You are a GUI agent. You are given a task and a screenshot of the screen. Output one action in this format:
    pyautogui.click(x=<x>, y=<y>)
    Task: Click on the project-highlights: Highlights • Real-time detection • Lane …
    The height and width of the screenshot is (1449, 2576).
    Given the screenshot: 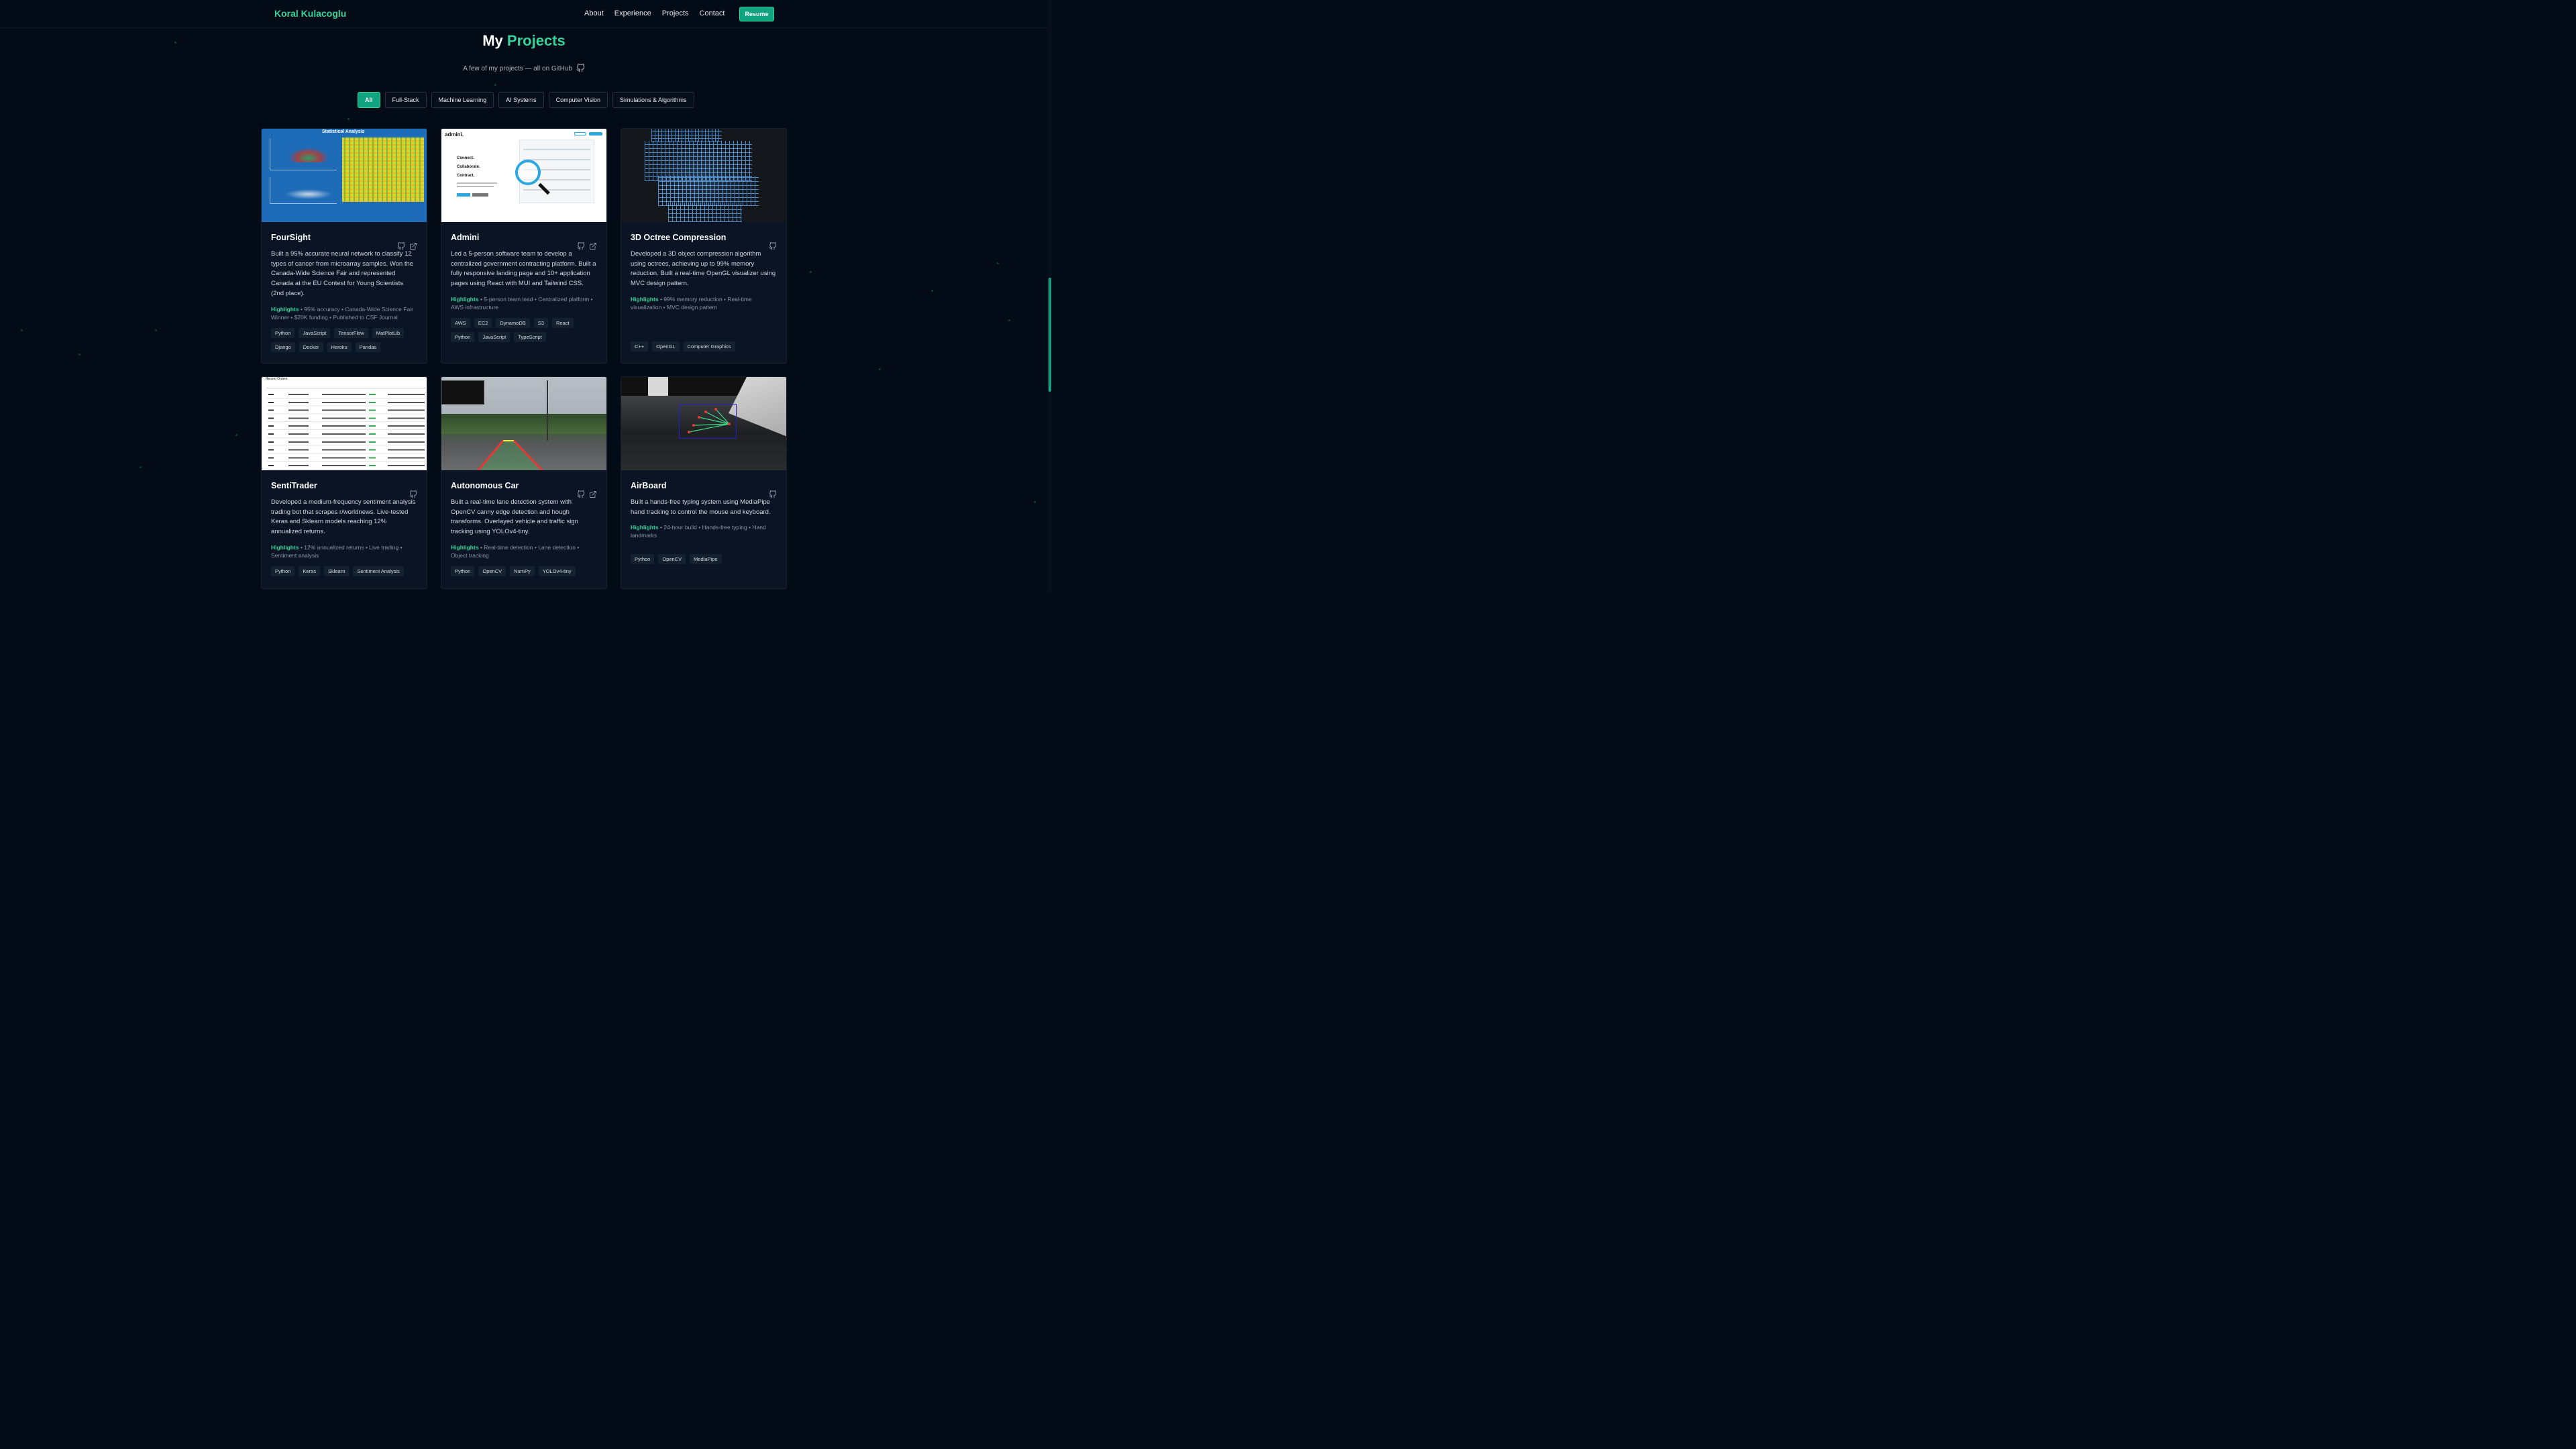 What is the action you would take?
    pyautogui.click(x=524, y=551)
    